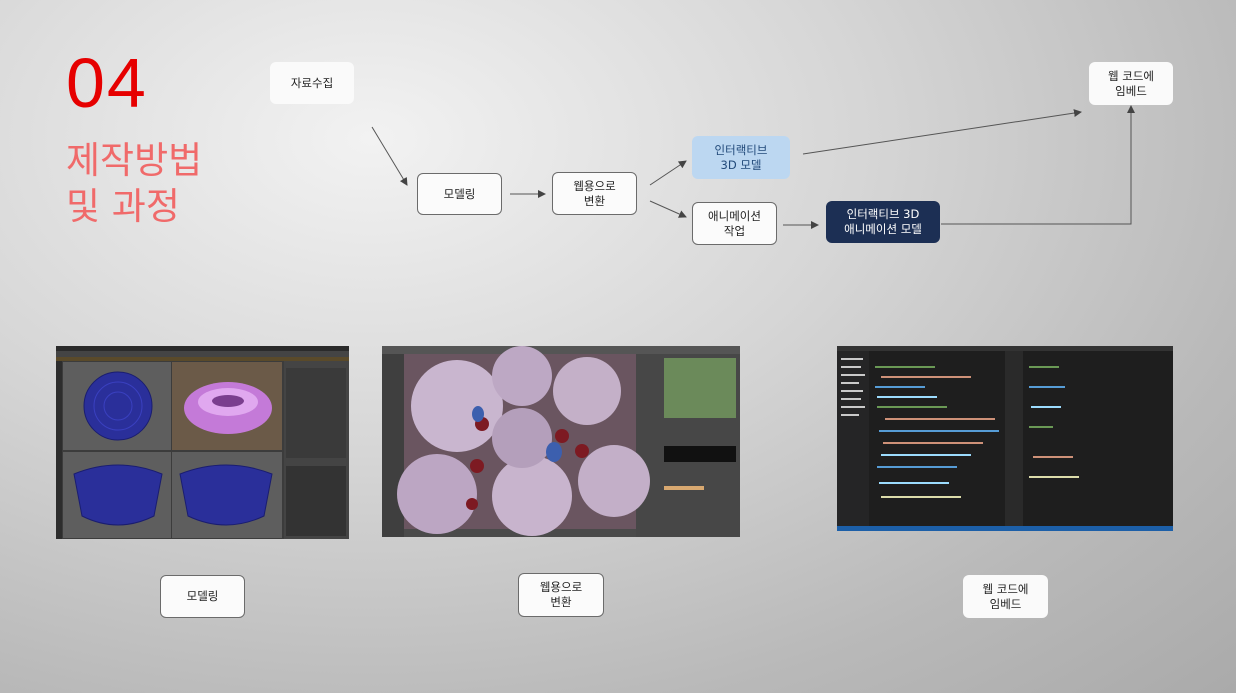 The height and width of the screenshot is (693, 1236). Describe the element at coordinates (202, 442) in the screenshot. I see `modeling-screenshot` at that location.